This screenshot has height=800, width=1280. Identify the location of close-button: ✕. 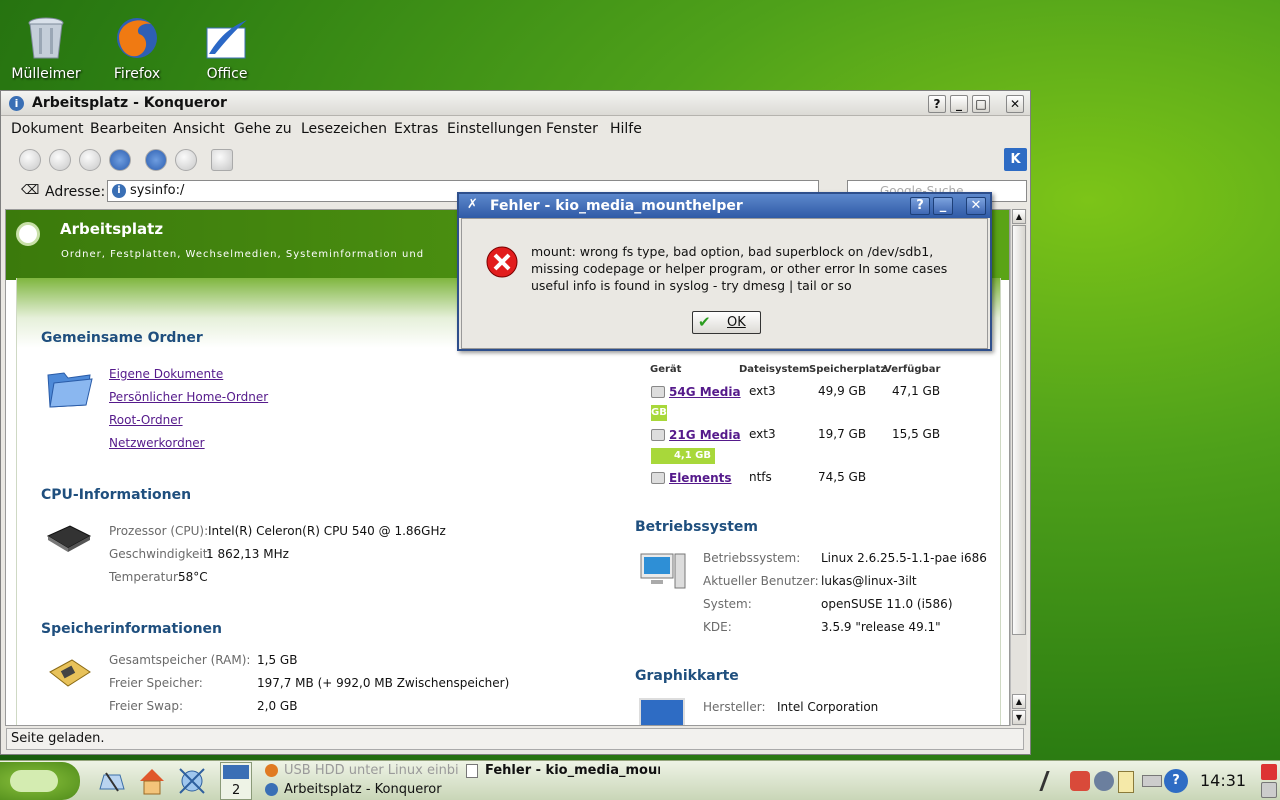
(1015, 104).